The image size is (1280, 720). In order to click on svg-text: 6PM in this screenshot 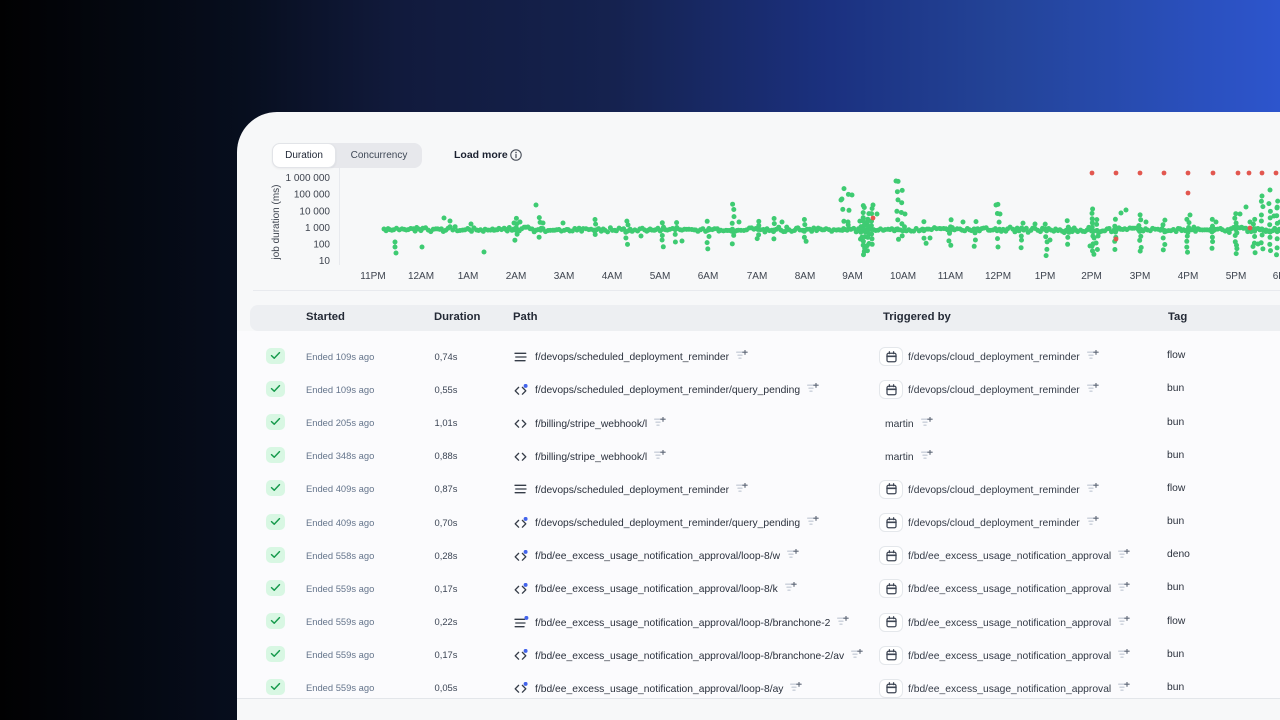, I will do `click(1276, 276)`.